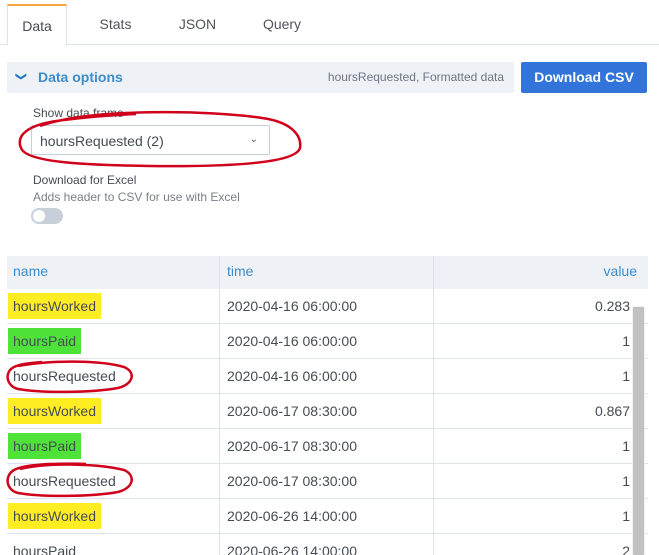 The width and height of the screenshot is (659, 555). What do you see at coordinates (584, 77) in the screenshot?
I see `download-csv-button: Download CSV` at bounding box center [584, 77].